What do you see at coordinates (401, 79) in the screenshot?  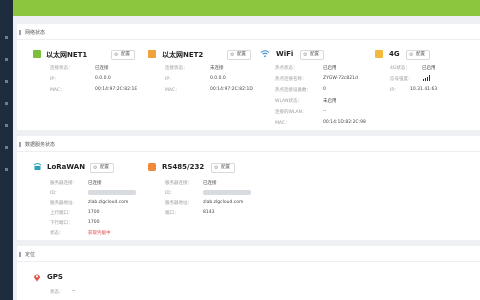 I see `label: 信号强度：` at bounding box center [401, 79].